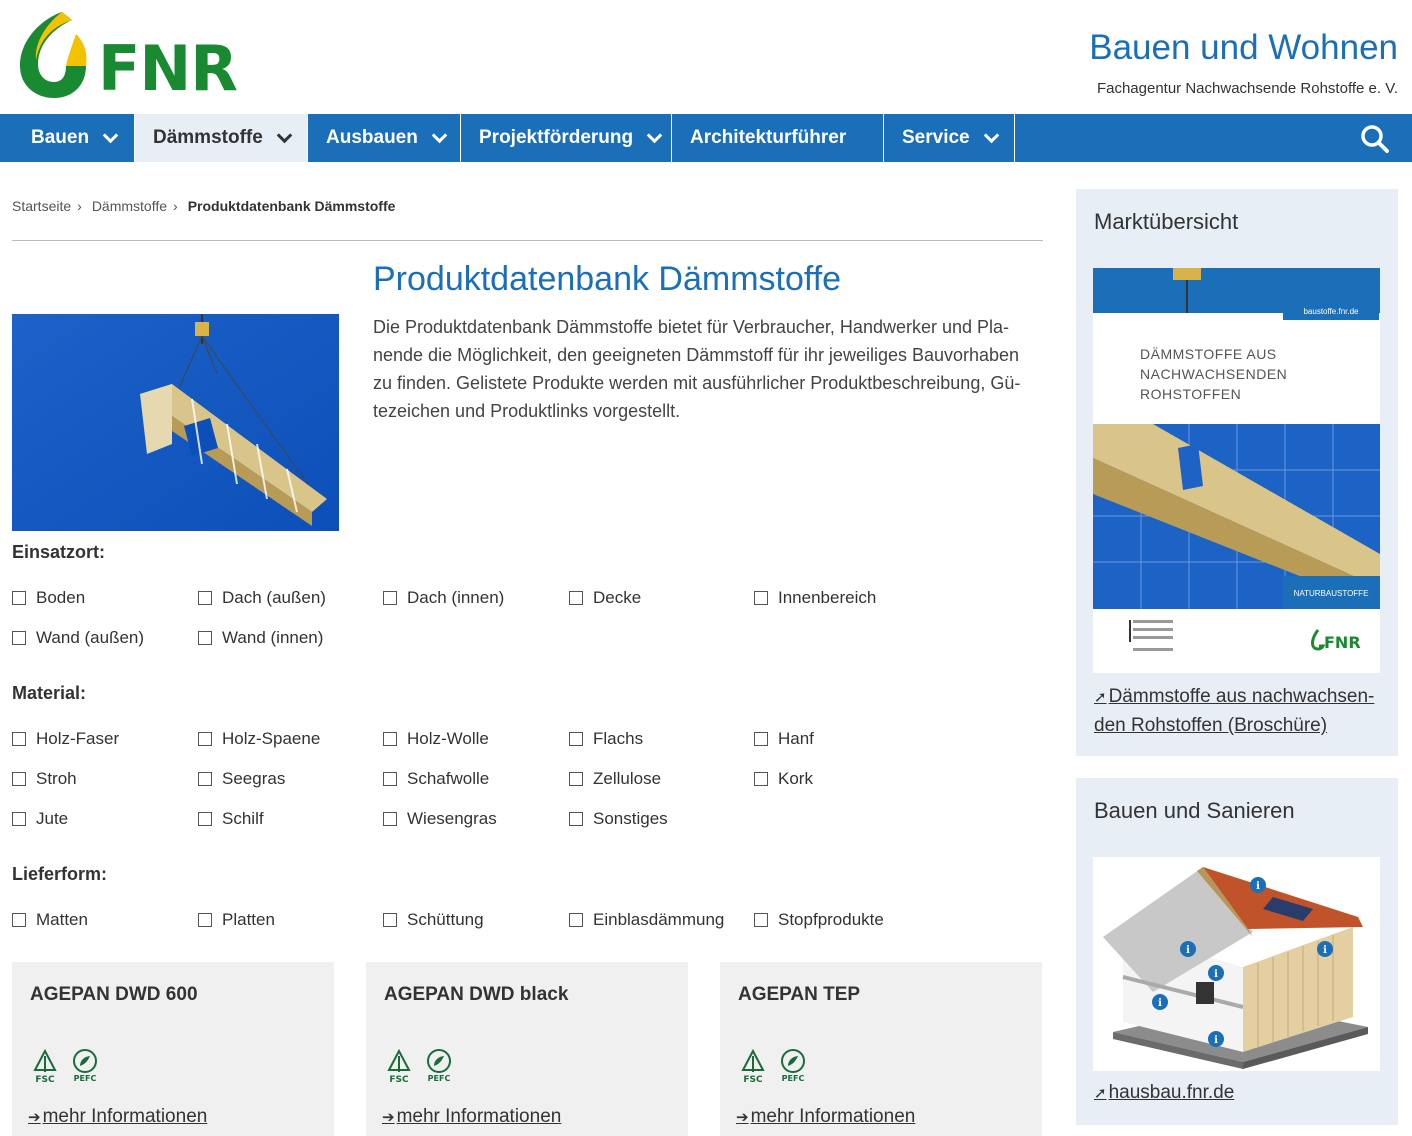 Image resolution: width=1412 pixels, height=1136 pixels. Describe the element at coordinates (618, 819) in the screenshot. I see `checkbox-sonstiges: Sonstiges` at that location.